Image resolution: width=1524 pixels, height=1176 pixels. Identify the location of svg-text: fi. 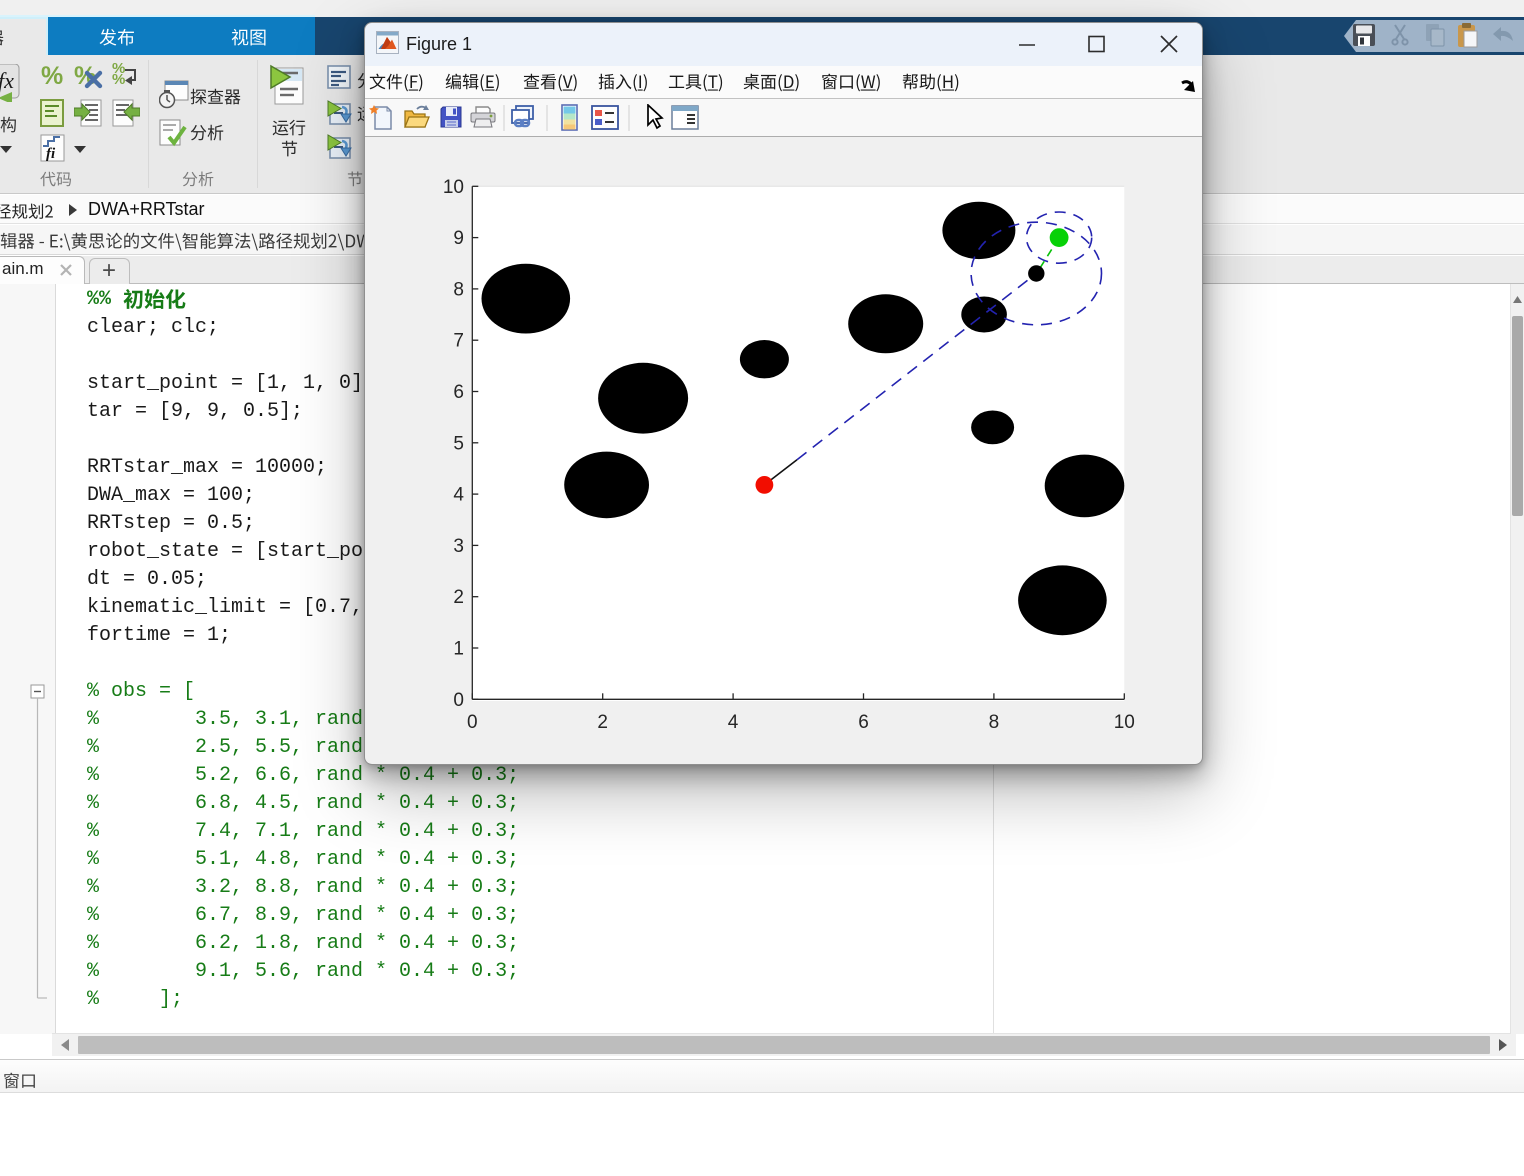
(51, 154).